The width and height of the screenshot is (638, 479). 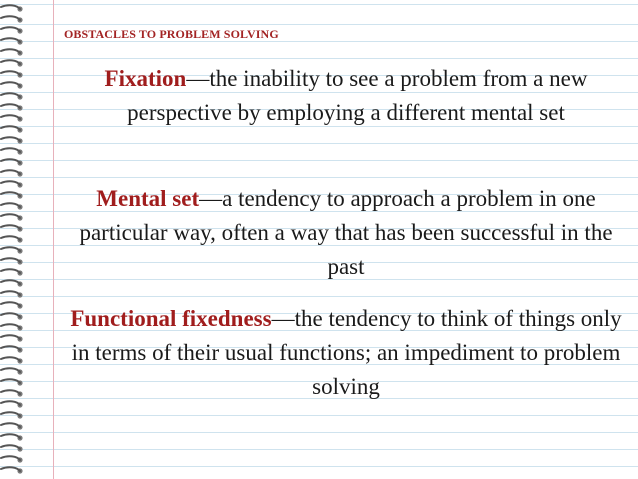 What do you see at coordinates (53, 239) in the screenshot?
I see `margin-line` at bounding box center [53, 239].